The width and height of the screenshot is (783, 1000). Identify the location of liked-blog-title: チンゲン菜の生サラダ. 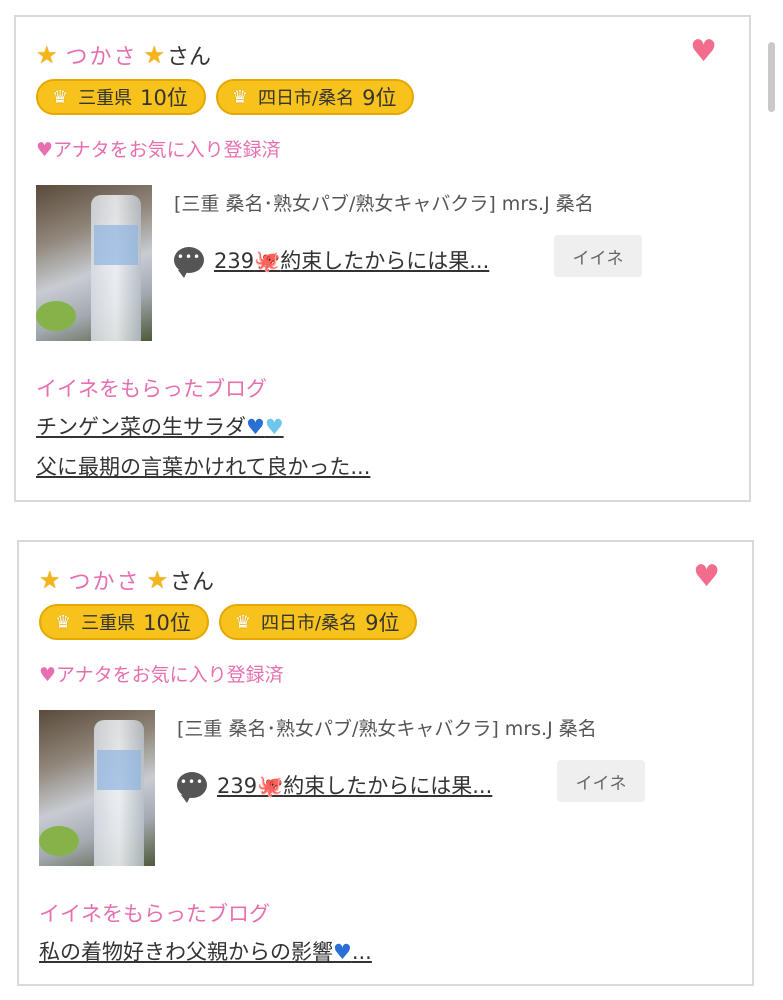
(141, 427).